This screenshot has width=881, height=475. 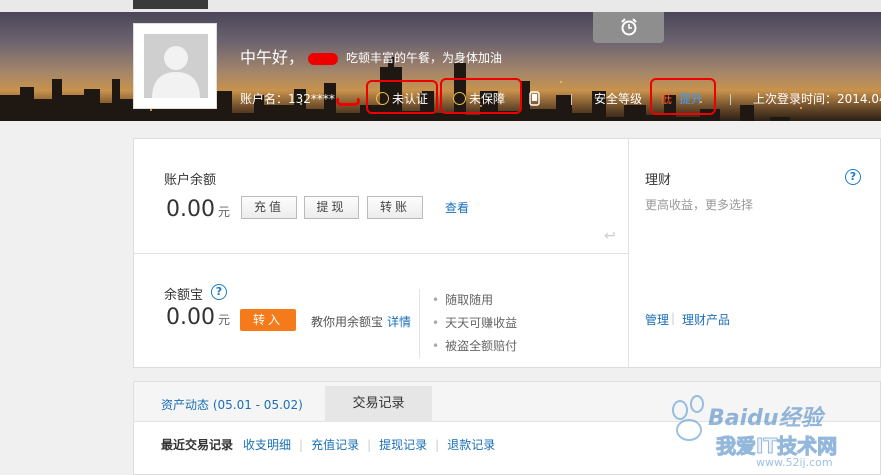 I want to click on redacted-name-mark, so click(x=323, y=58).